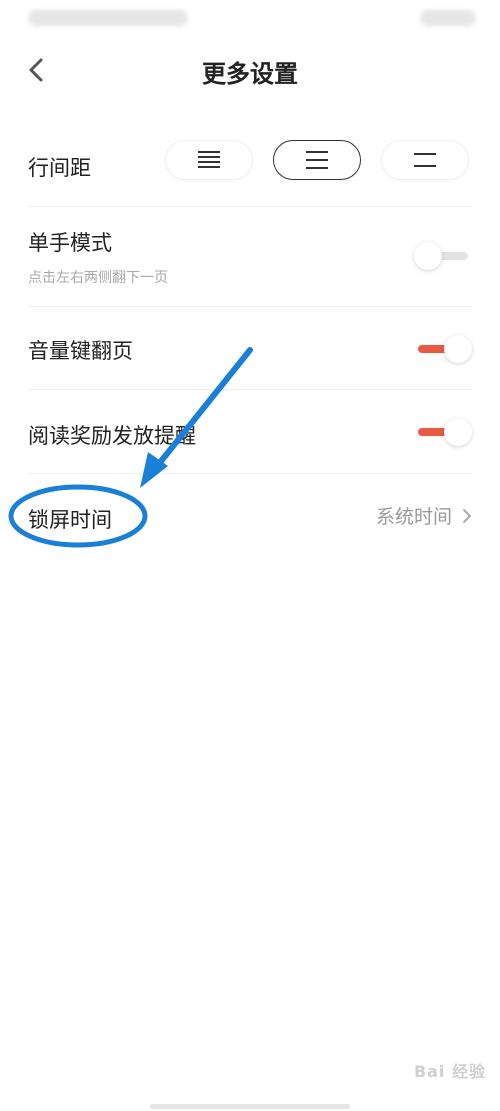 This screenshot has width=500, height=1111. What do you see at coordinates (413, 517) in the screenshot?
I see `lock-screen-time-value-text: 系统时间` at bounding box center [413, 517].